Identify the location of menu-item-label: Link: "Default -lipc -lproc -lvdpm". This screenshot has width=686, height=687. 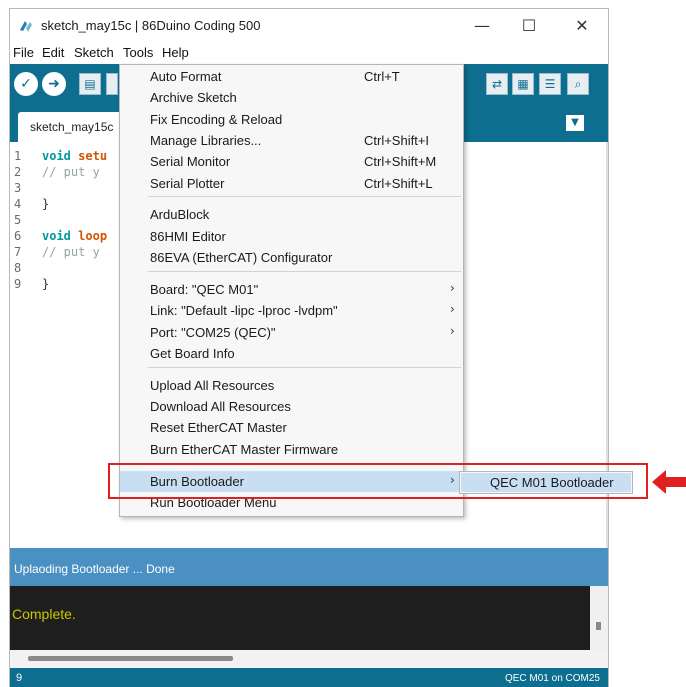
(244, 310).